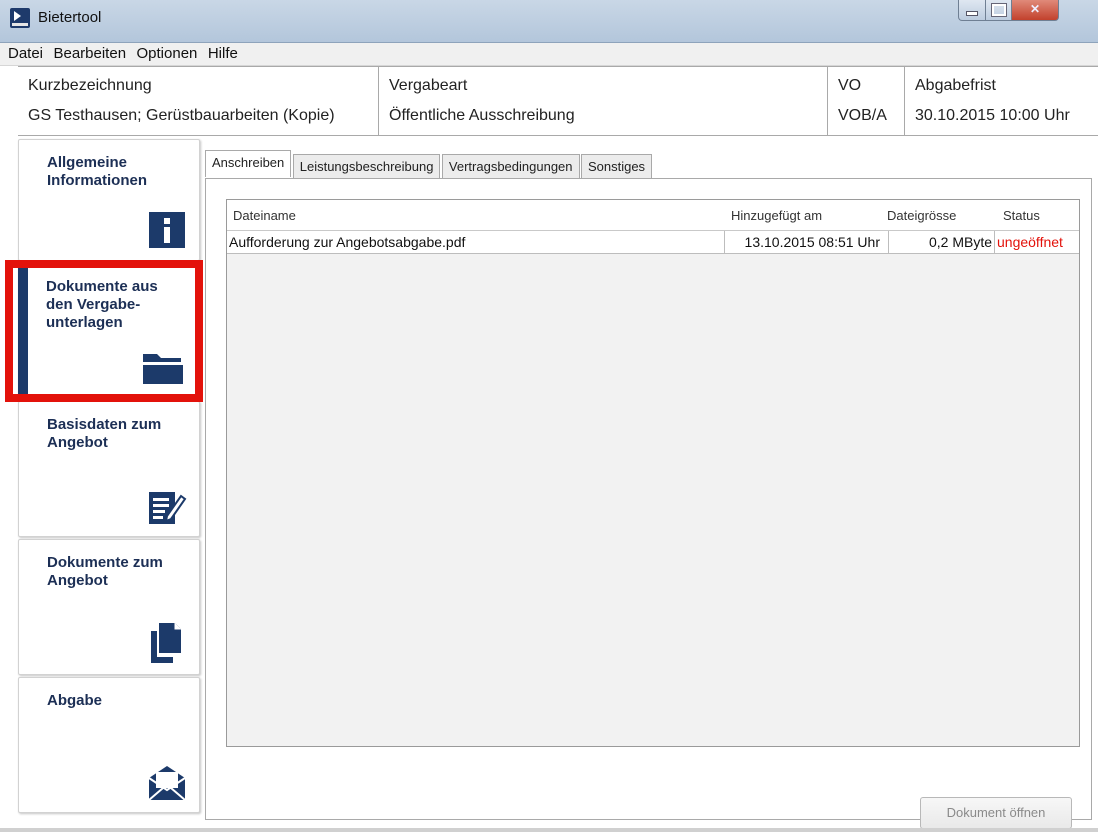 Image resolution: width=1098 pixels, height=832 pixels. Describe the element at coordinates (89, 52) in the screenshot. I see `menu-bearbeiten: Bearbeiten` at that location.